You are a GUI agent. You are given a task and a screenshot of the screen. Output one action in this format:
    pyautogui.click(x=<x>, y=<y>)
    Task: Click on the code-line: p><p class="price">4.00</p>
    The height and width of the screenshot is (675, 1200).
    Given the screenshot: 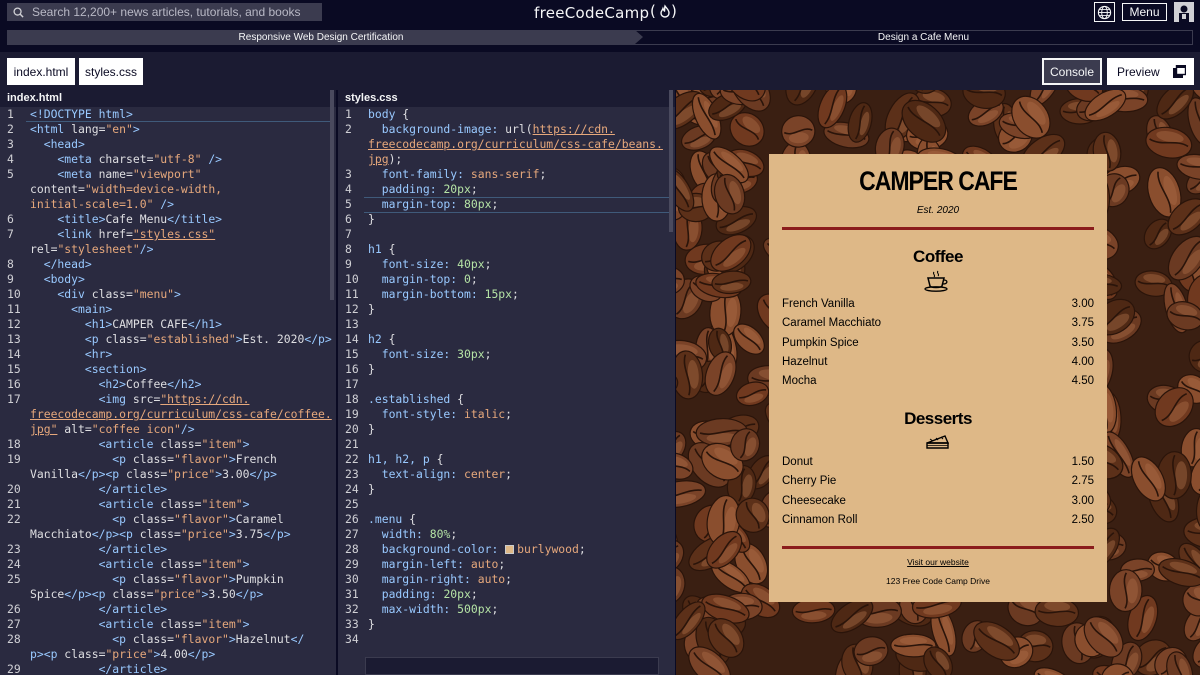 What is the action you would take?
    pyautogui.click(x=122, y=654)
    